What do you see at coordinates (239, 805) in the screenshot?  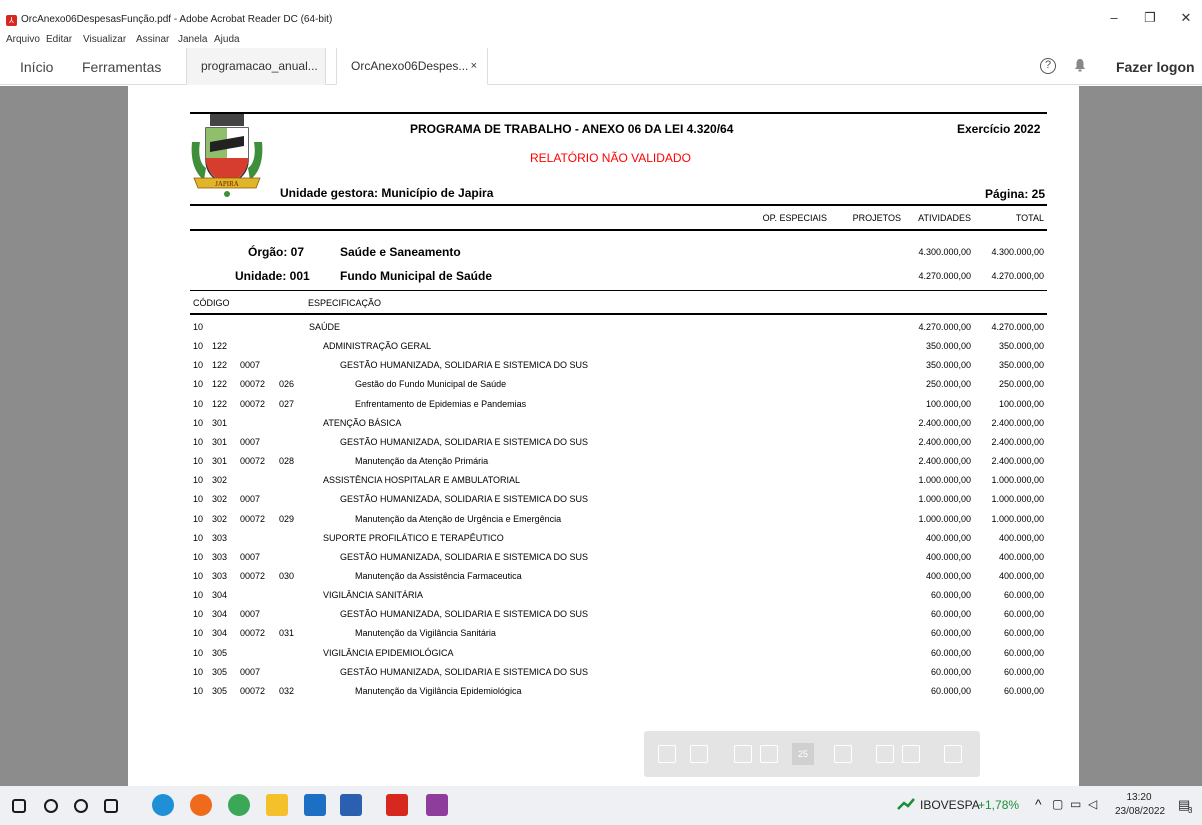 I see `chrome-icon` at bounding box center [239, 805].